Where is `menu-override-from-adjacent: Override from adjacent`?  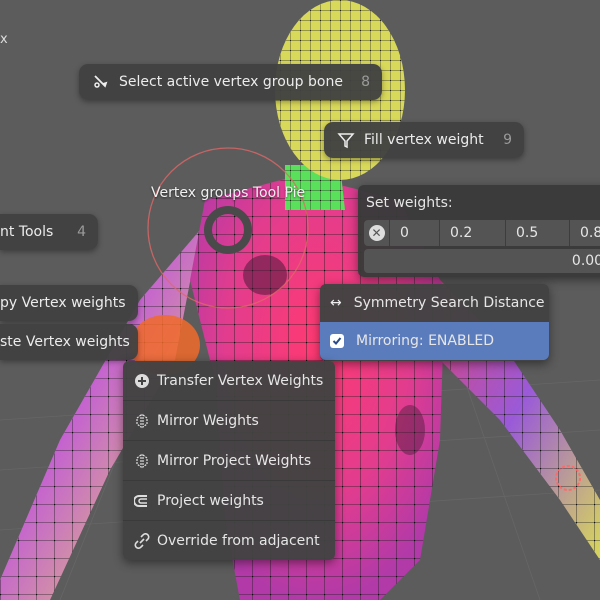 menu-override-from-adjacent: Override from adjacent is located at coordinates (229, 540).